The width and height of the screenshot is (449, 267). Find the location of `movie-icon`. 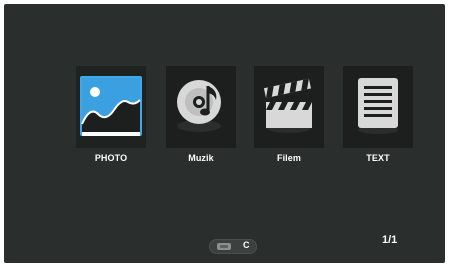

movie-icon is located at coordinates (287, 105).